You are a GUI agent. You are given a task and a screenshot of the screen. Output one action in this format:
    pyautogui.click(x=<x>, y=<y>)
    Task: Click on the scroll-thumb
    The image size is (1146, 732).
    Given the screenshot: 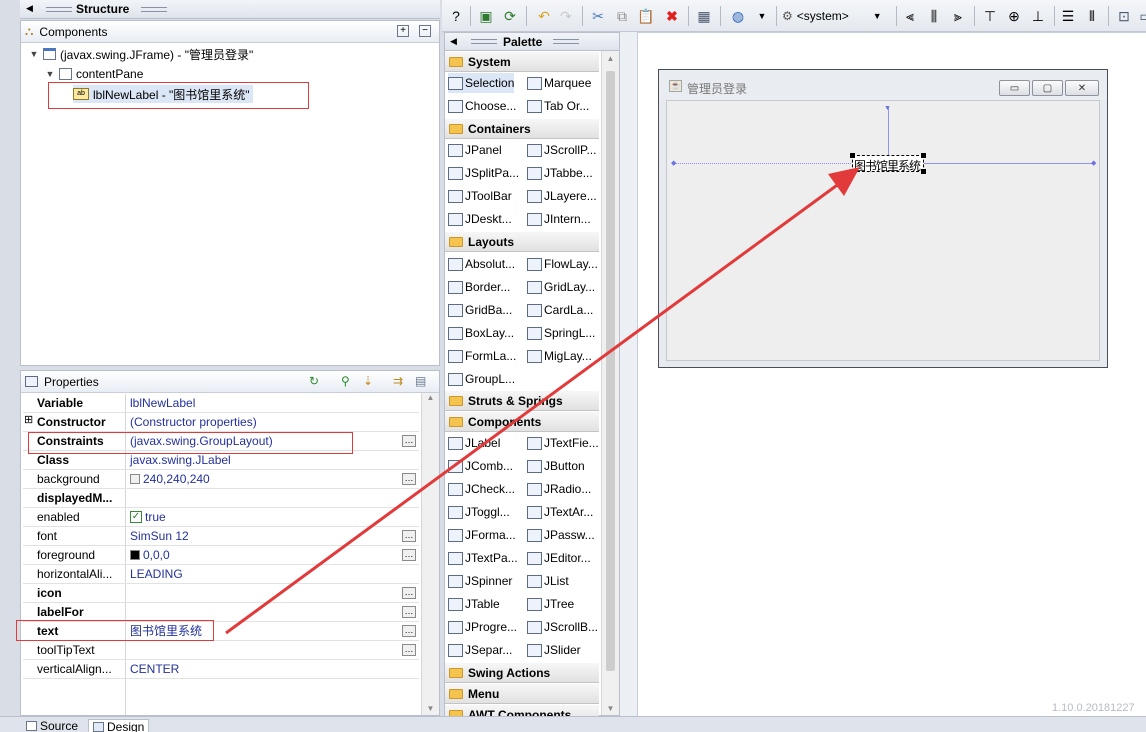 What is the action you would take?
    pyautogui.click(x=610, y=371)
    